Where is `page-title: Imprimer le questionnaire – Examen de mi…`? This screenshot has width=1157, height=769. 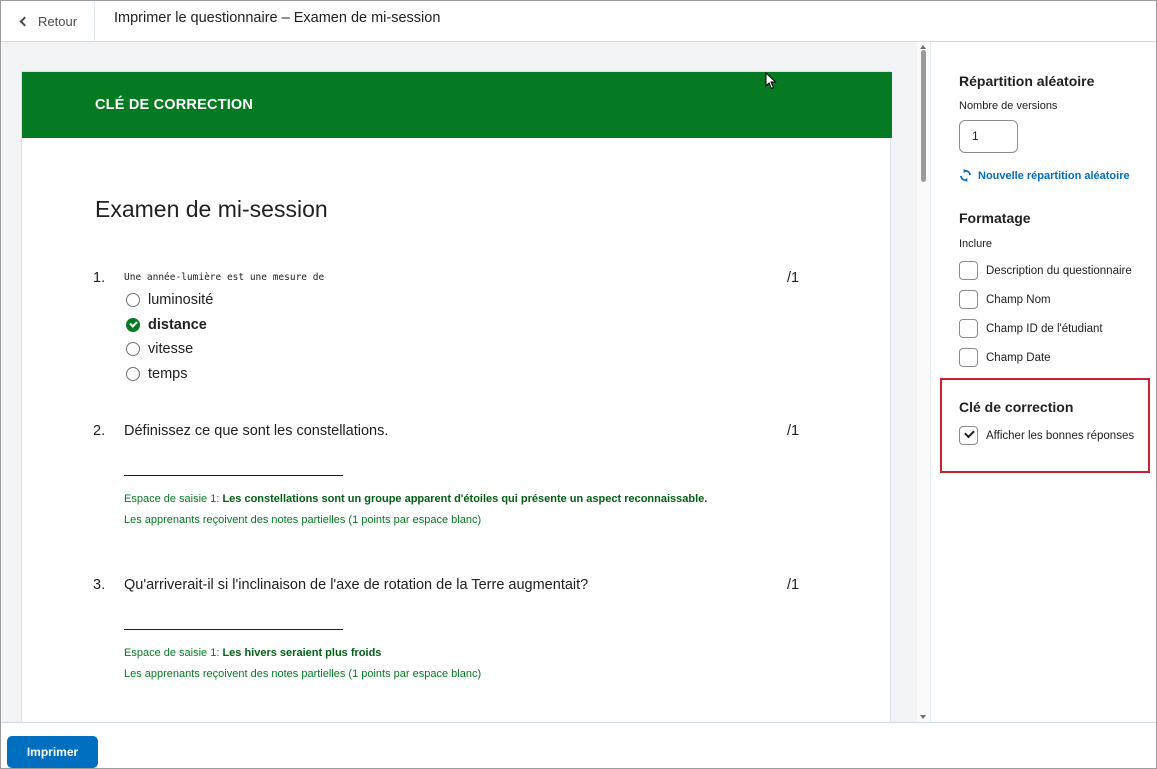
page-title: Imprimer le questionnaire – Examen de mi… is located at coordinates (277, 18).